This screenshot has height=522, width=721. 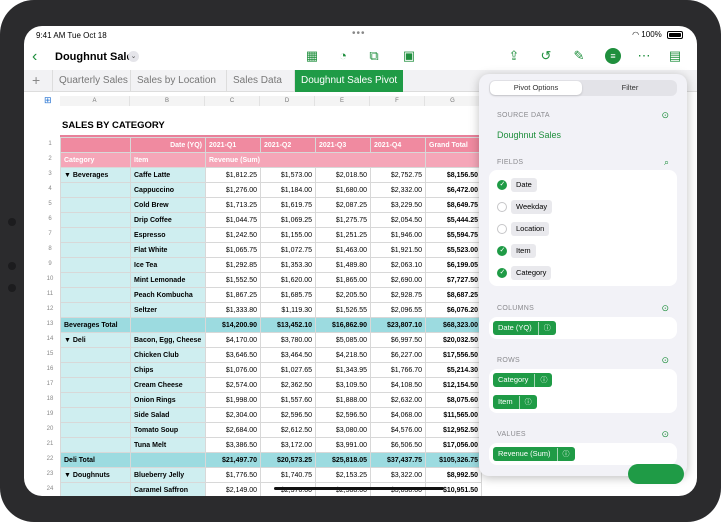 I want to click on grand-total-cell: $17,056.00, so click(x=453, y=445).